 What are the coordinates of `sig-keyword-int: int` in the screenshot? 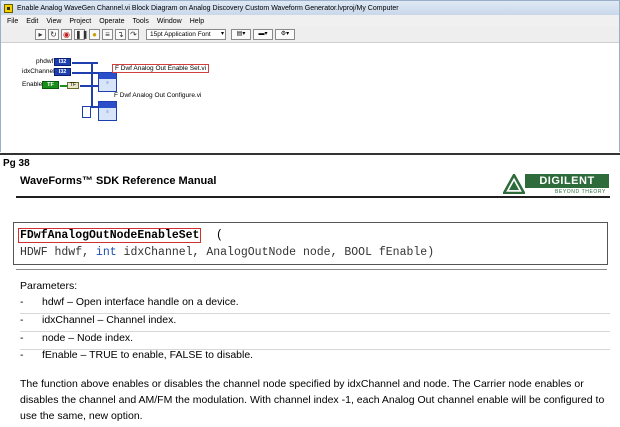 It's located at (106, 252).